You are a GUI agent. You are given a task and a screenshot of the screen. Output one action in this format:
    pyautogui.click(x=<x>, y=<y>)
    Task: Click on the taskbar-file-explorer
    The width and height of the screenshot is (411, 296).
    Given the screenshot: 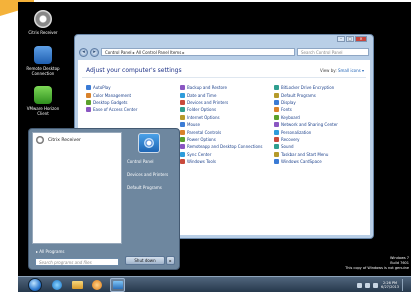 What is the action you would take?
    pyautogui.click(x=77, y=285)
    